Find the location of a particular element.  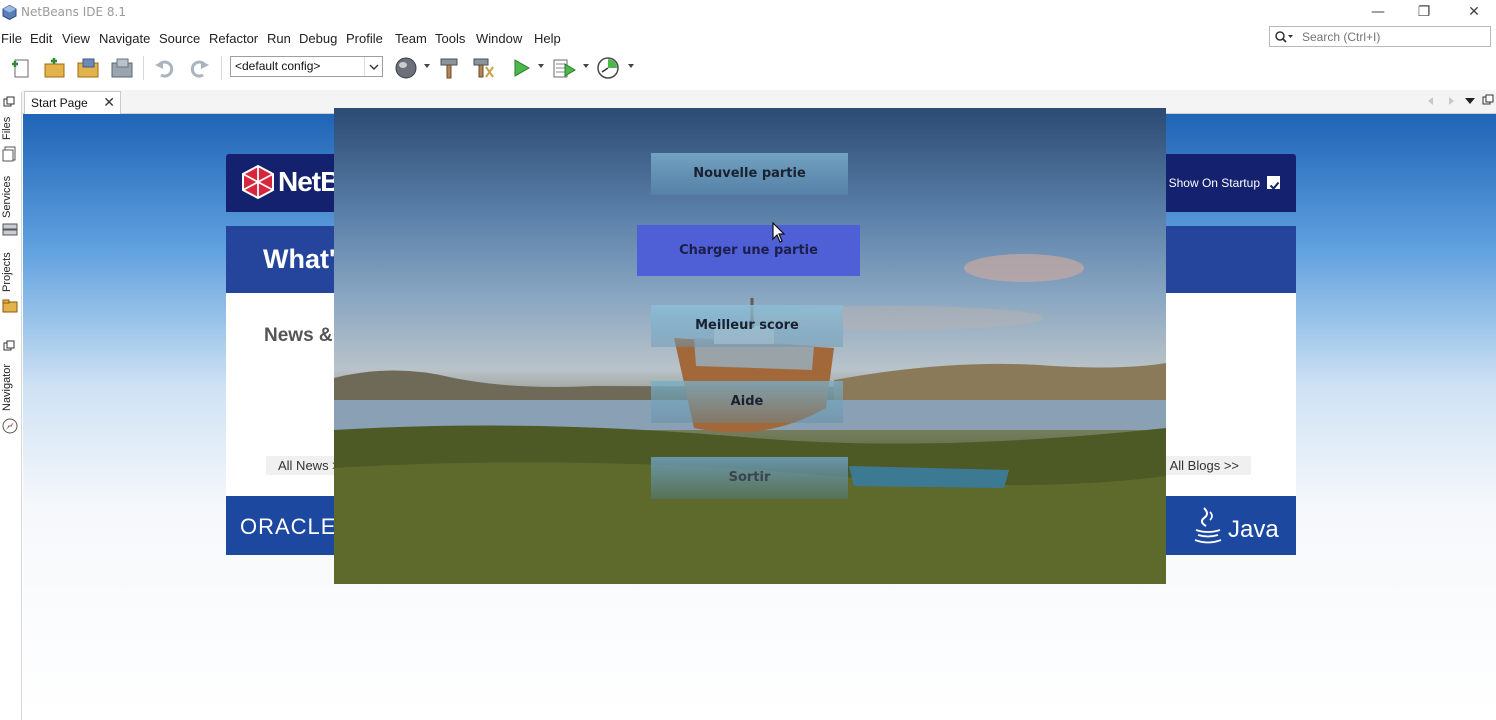

window-title: NetBeans IDE 8.1 is located at coordinates (73, 12).